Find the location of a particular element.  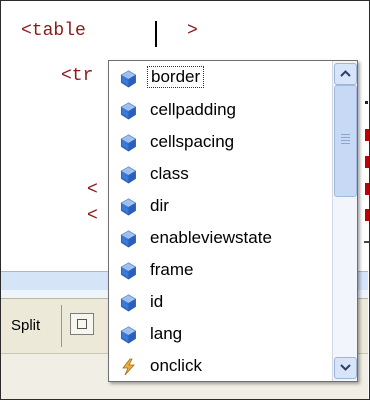

completion-scrollbar is located at coordinates (344, 221).